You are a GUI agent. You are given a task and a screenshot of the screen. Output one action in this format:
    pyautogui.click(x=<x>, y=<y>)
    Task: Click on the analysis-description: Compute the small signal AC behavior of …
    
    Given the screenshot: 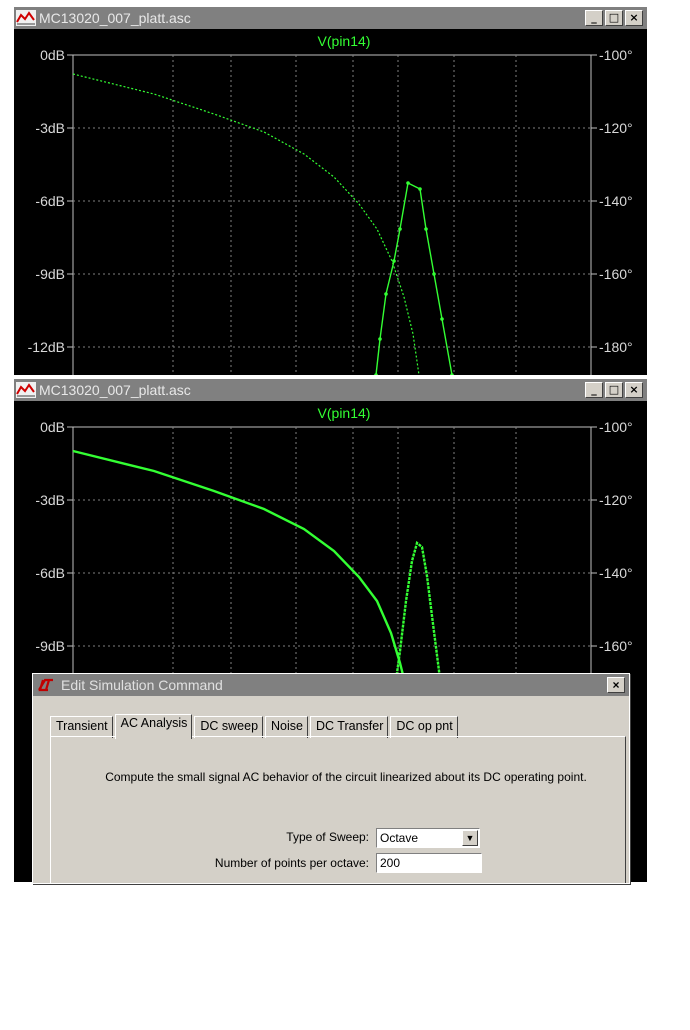 What is the action you would take?
    pyautogui.click(x=346, y=777)
    